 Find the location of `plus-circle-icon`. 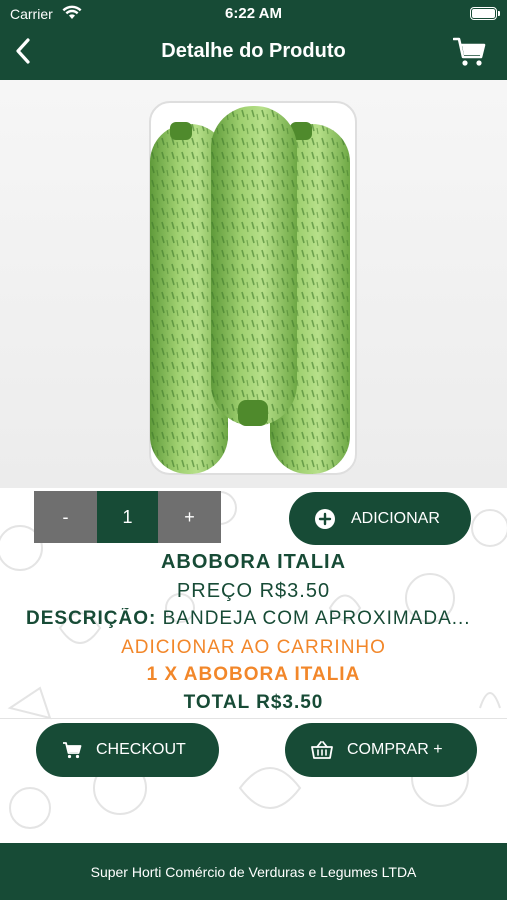

plus-circle-icon is located at coordinates (325, 518).